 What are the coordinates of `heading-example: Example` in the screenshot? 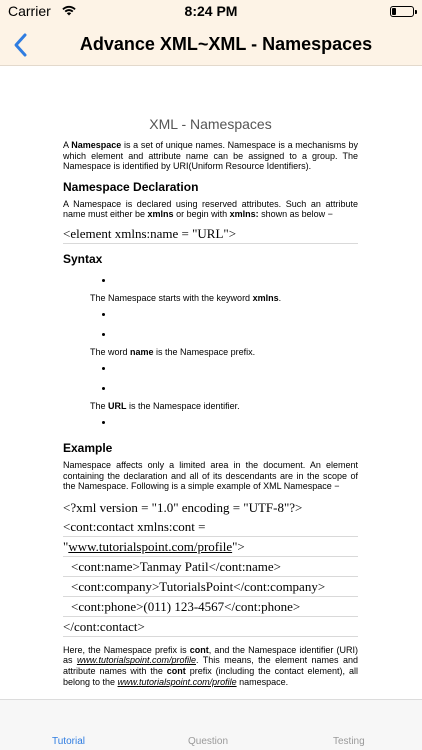 It's located at (88, 448).